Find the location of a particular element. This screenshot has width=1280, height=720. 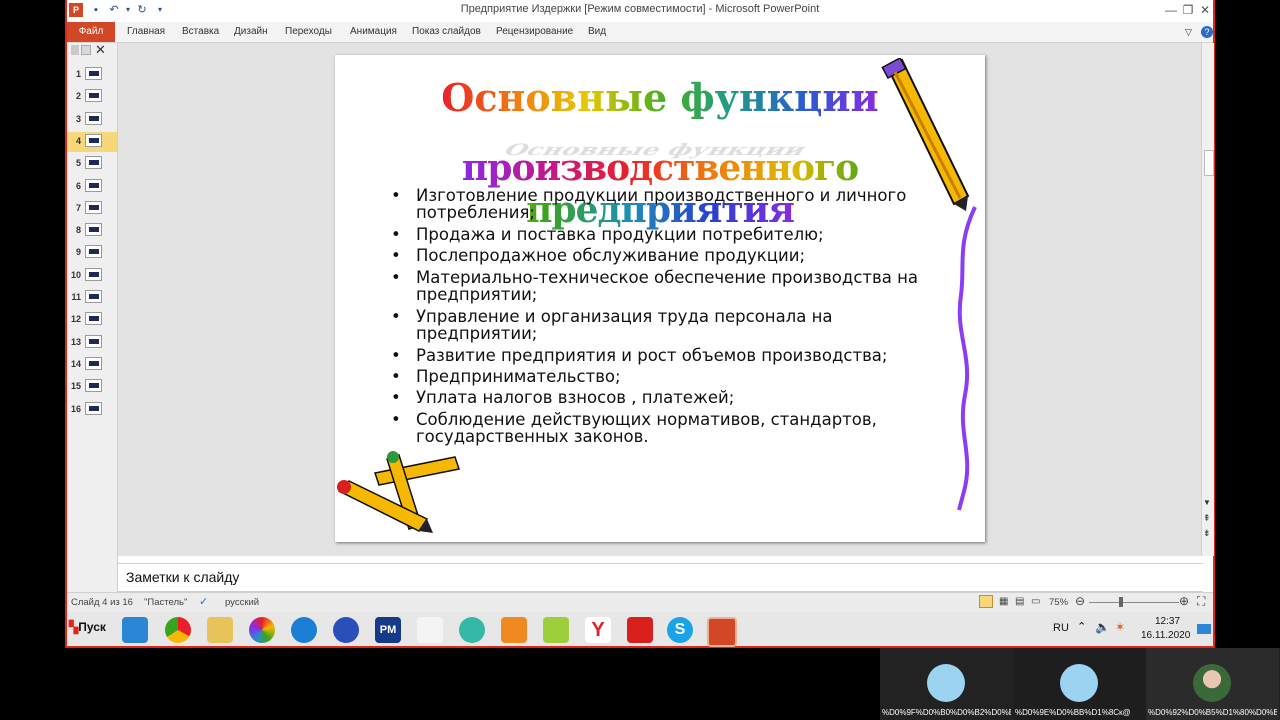

photo-viewer-icon is located at coordinates (262, 630).